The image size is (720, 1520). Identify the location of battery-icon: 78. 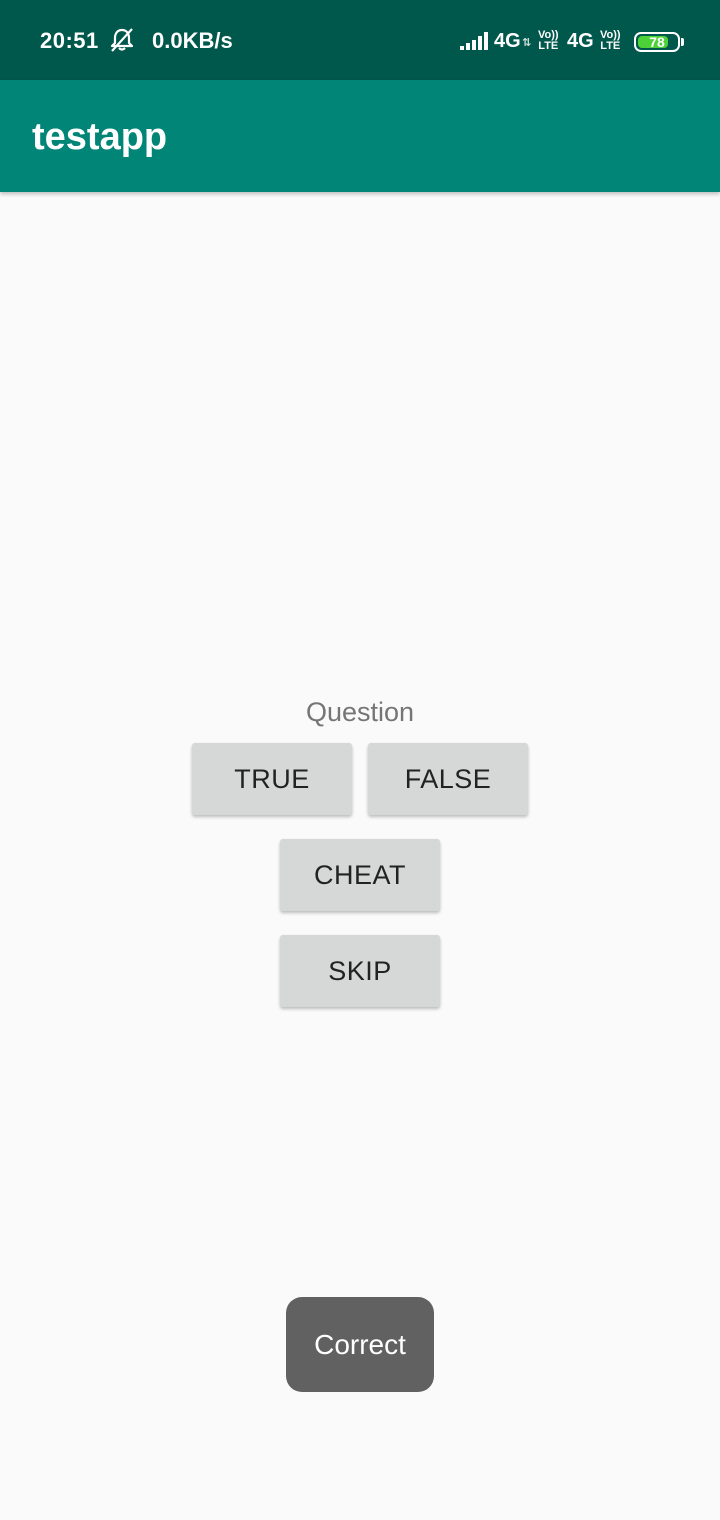
(657, 42).